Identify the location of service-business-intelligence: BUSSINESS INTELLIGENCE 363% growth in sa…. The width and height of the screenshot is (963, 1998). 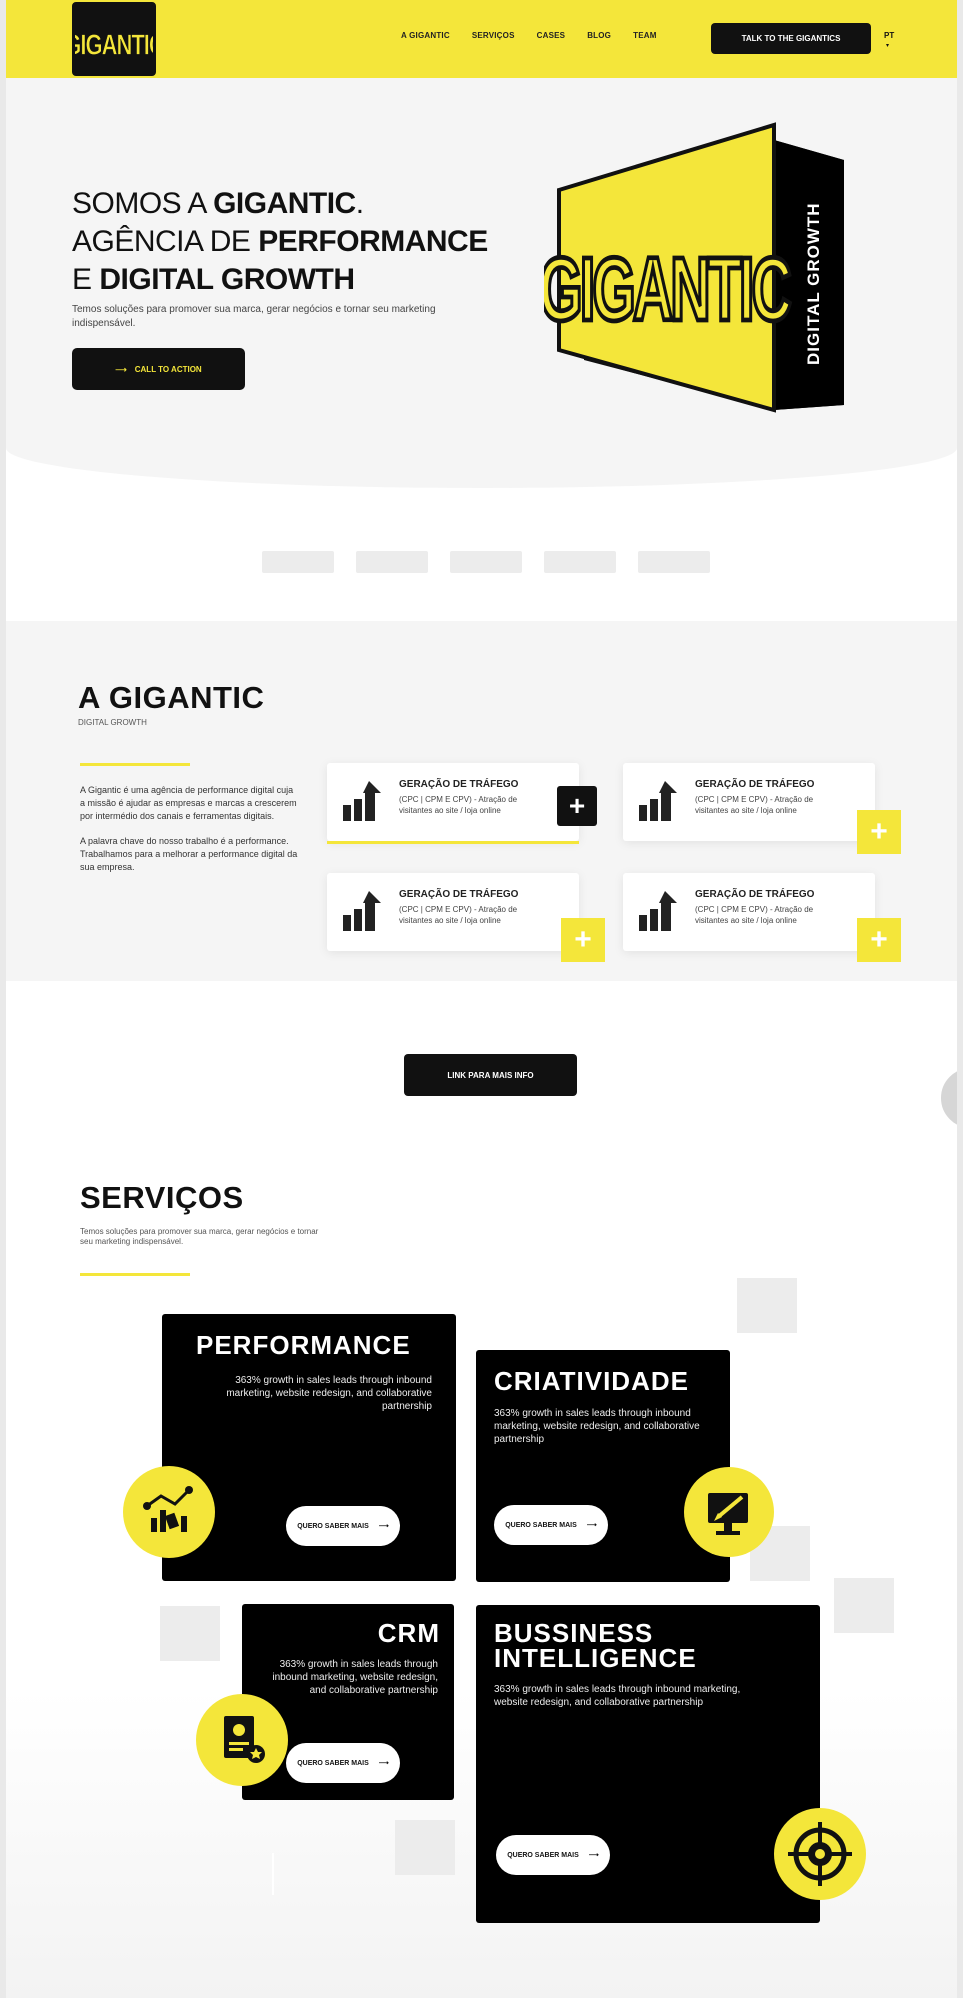
(648, 1764).